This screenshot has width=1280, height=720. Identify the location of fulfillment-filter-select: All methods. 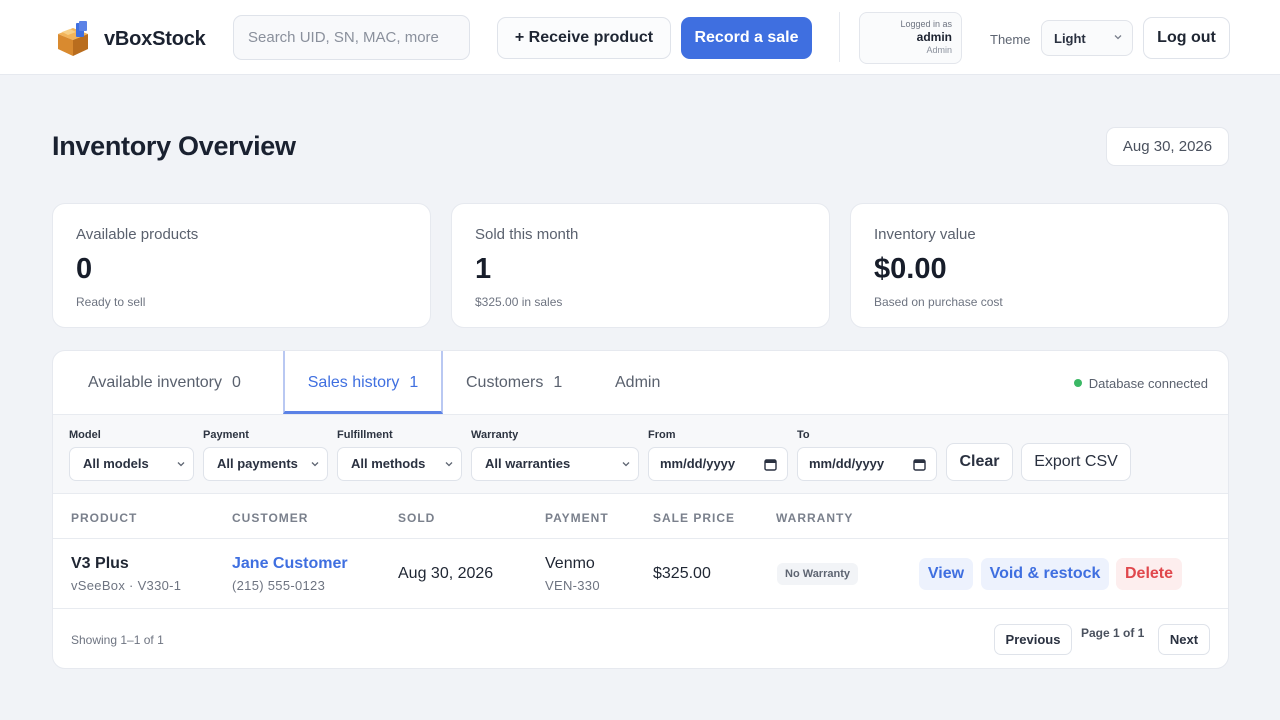
(399, 464).